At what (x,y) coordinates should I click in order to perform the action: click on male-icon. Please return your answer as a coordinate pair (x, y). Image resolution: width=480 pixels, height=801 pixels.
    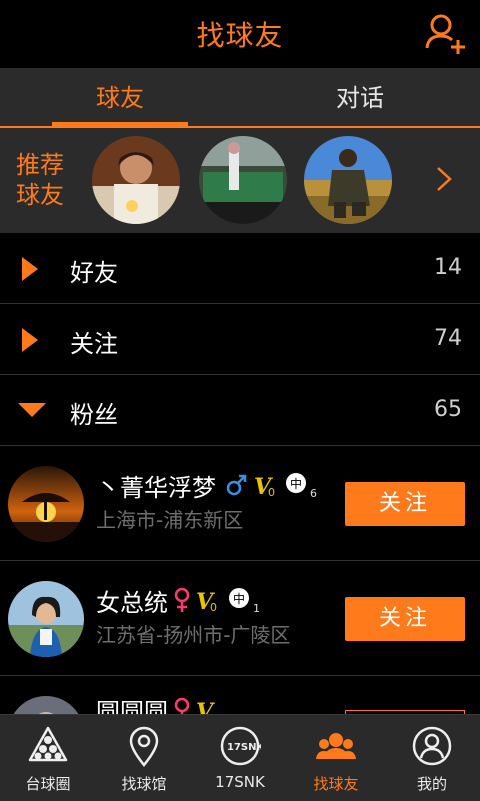
    Looking at the image, I should click on (236, 485).